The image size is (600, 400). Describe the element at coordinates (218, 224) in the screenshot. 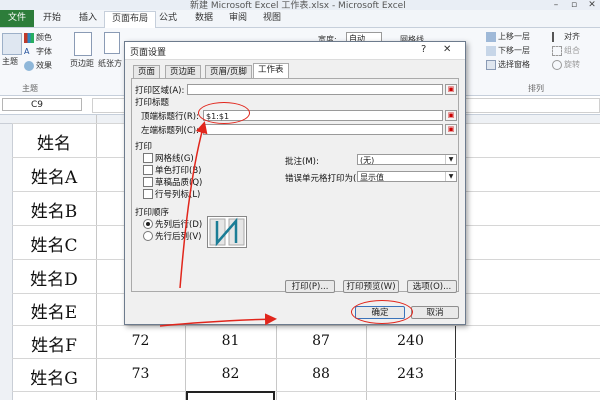

I see `annotation-arrows` at that location.